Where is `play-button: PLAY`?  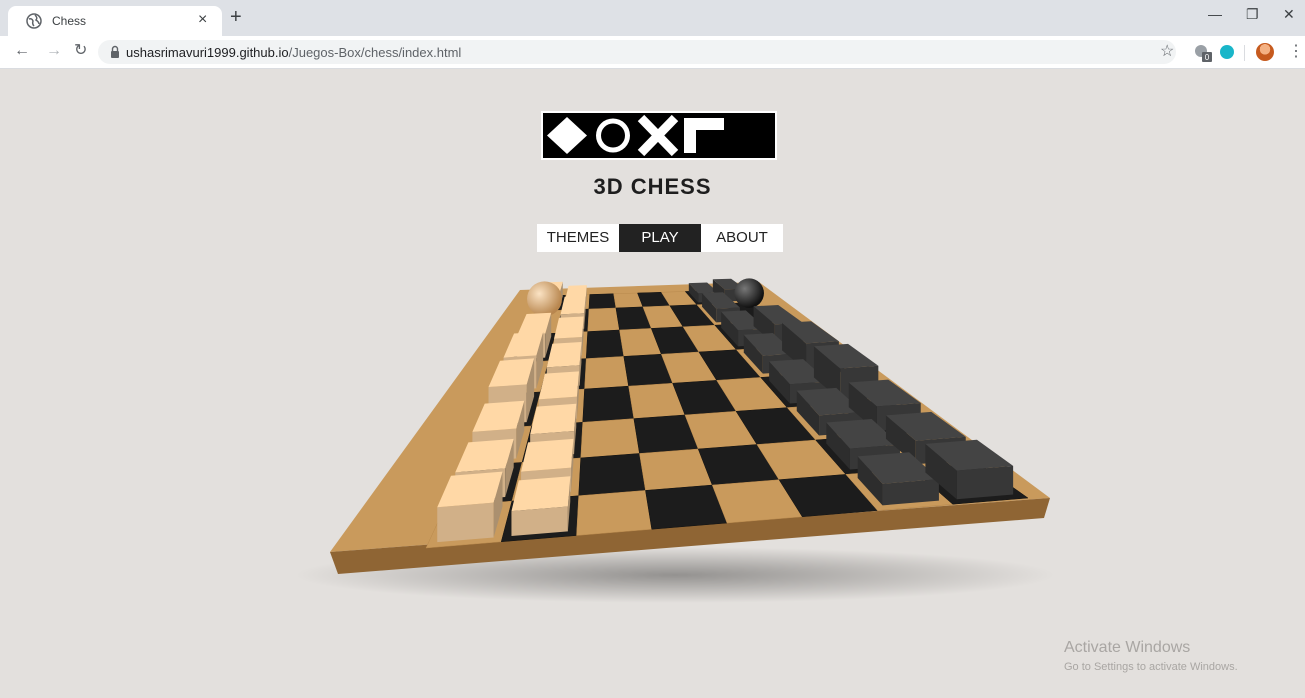 play-button: PLAY is located at coordinates (660, 238).